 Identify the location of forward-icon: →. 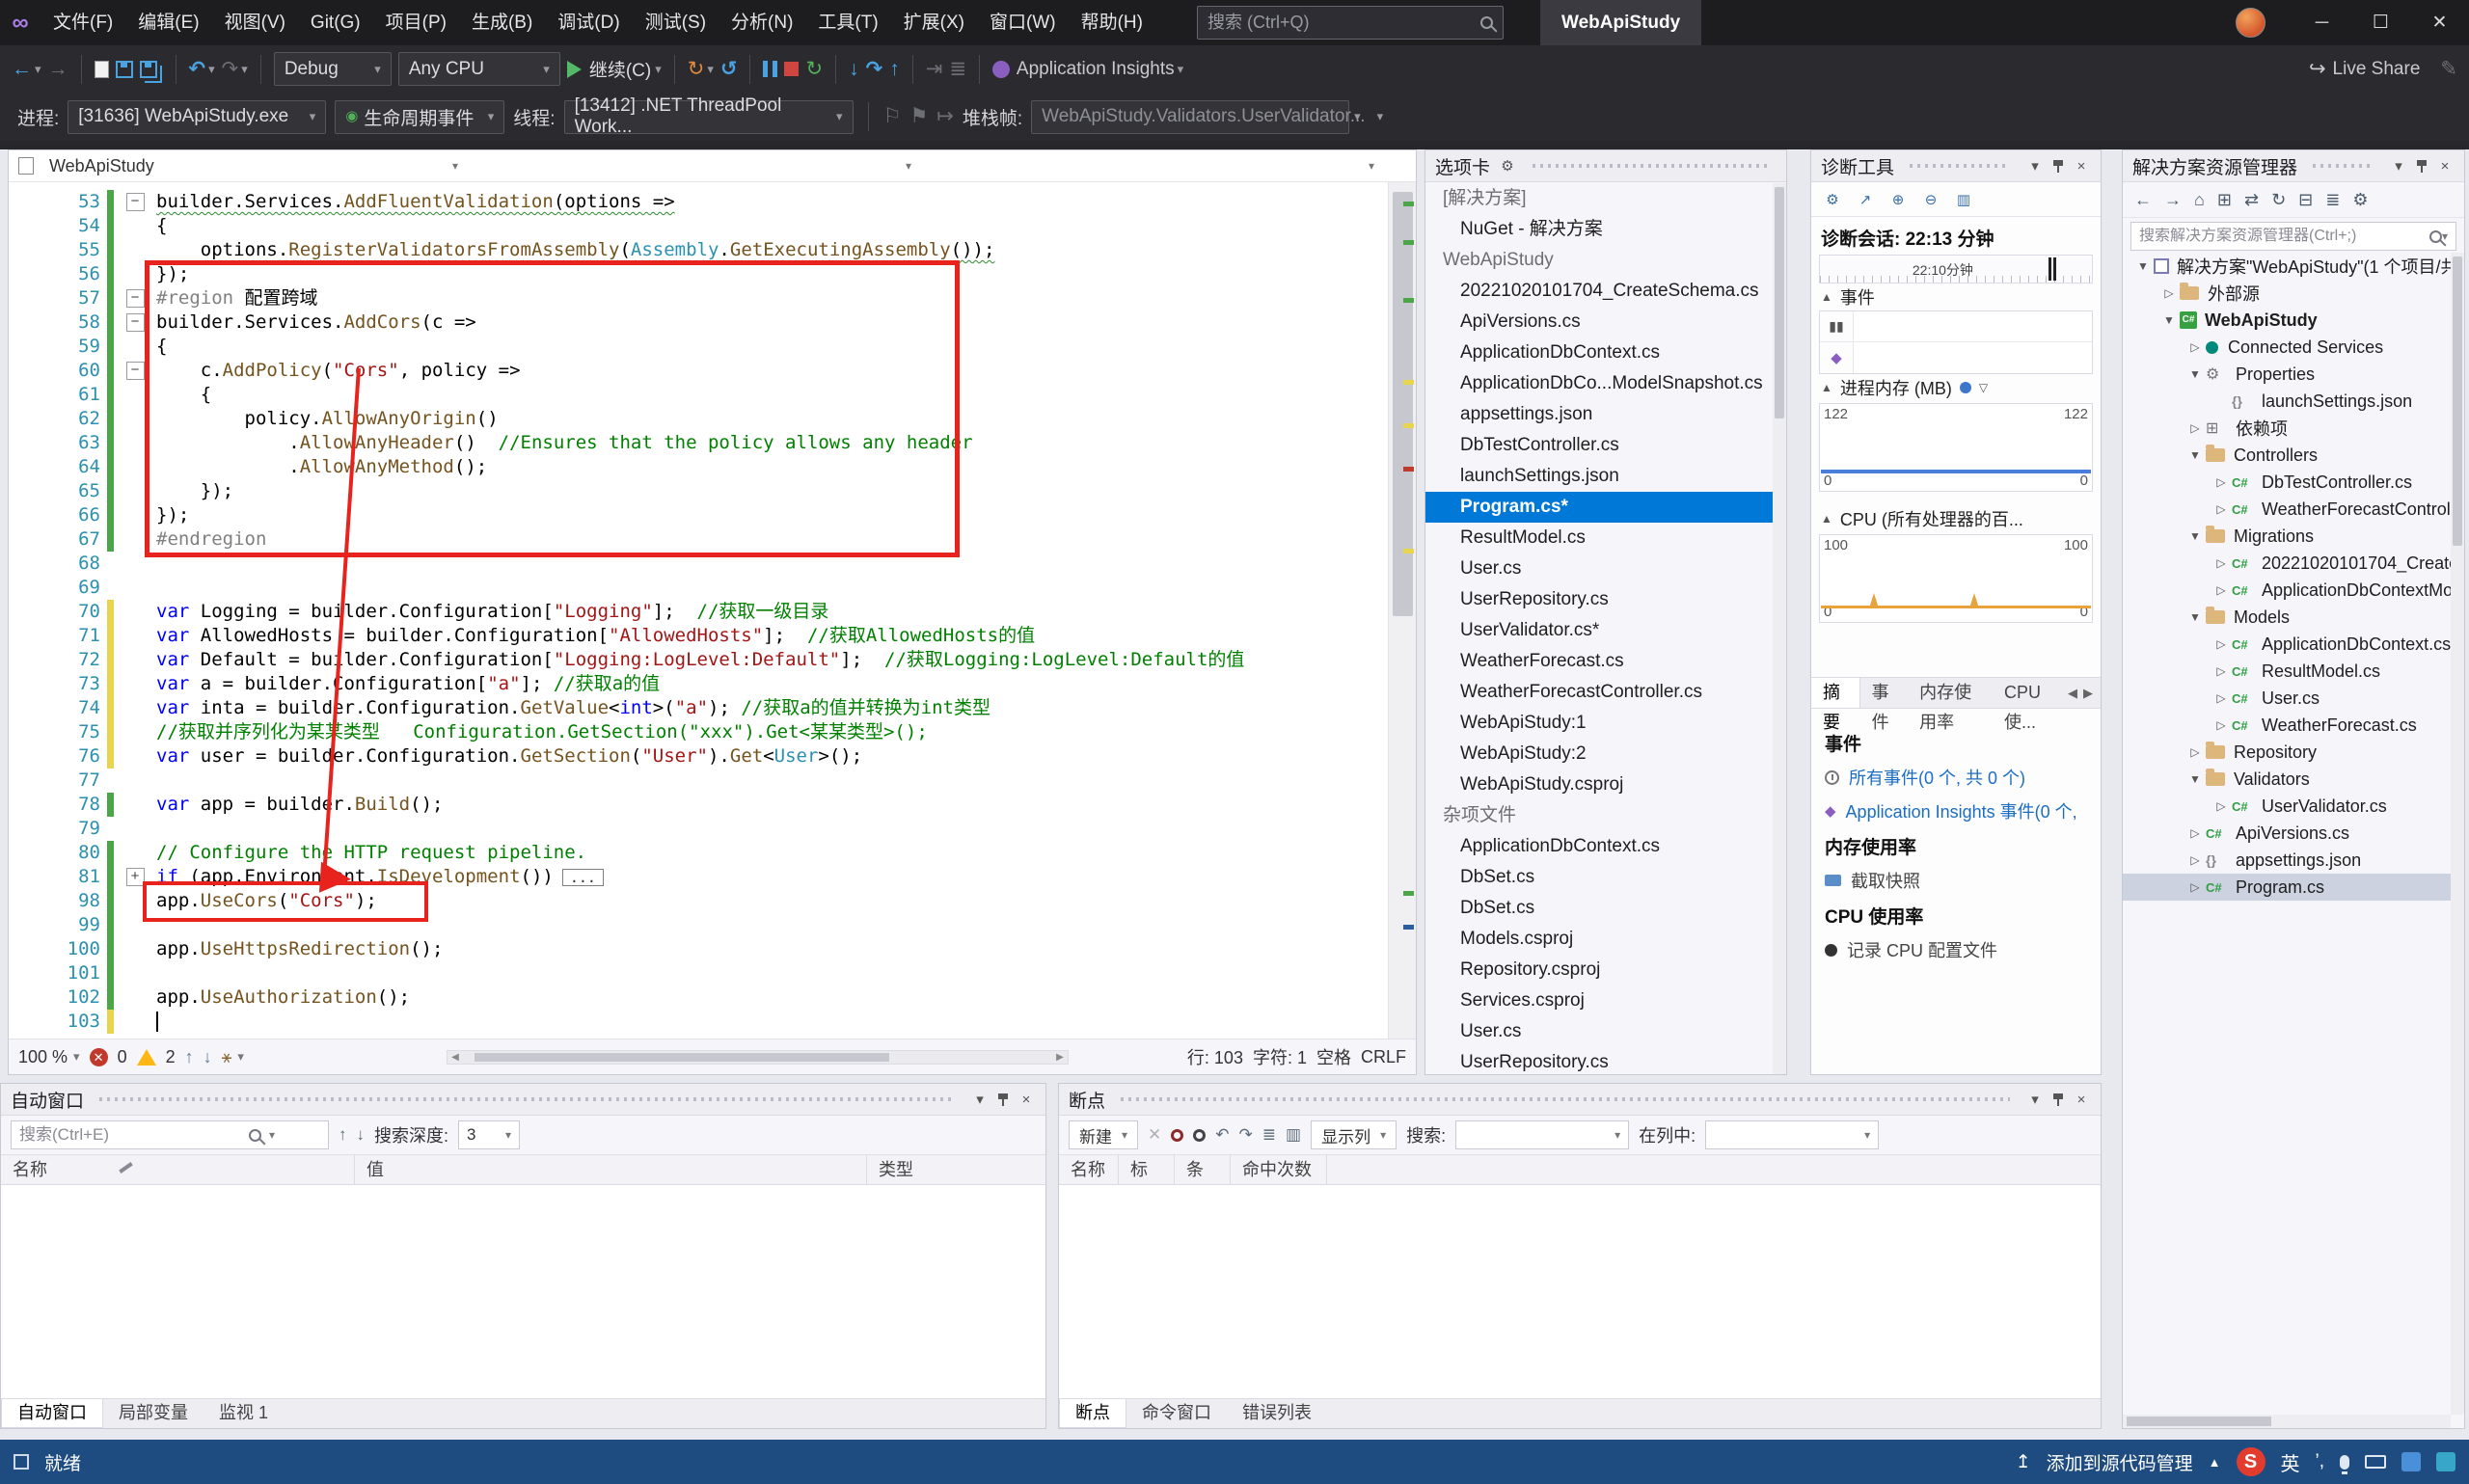
(2173, 200).